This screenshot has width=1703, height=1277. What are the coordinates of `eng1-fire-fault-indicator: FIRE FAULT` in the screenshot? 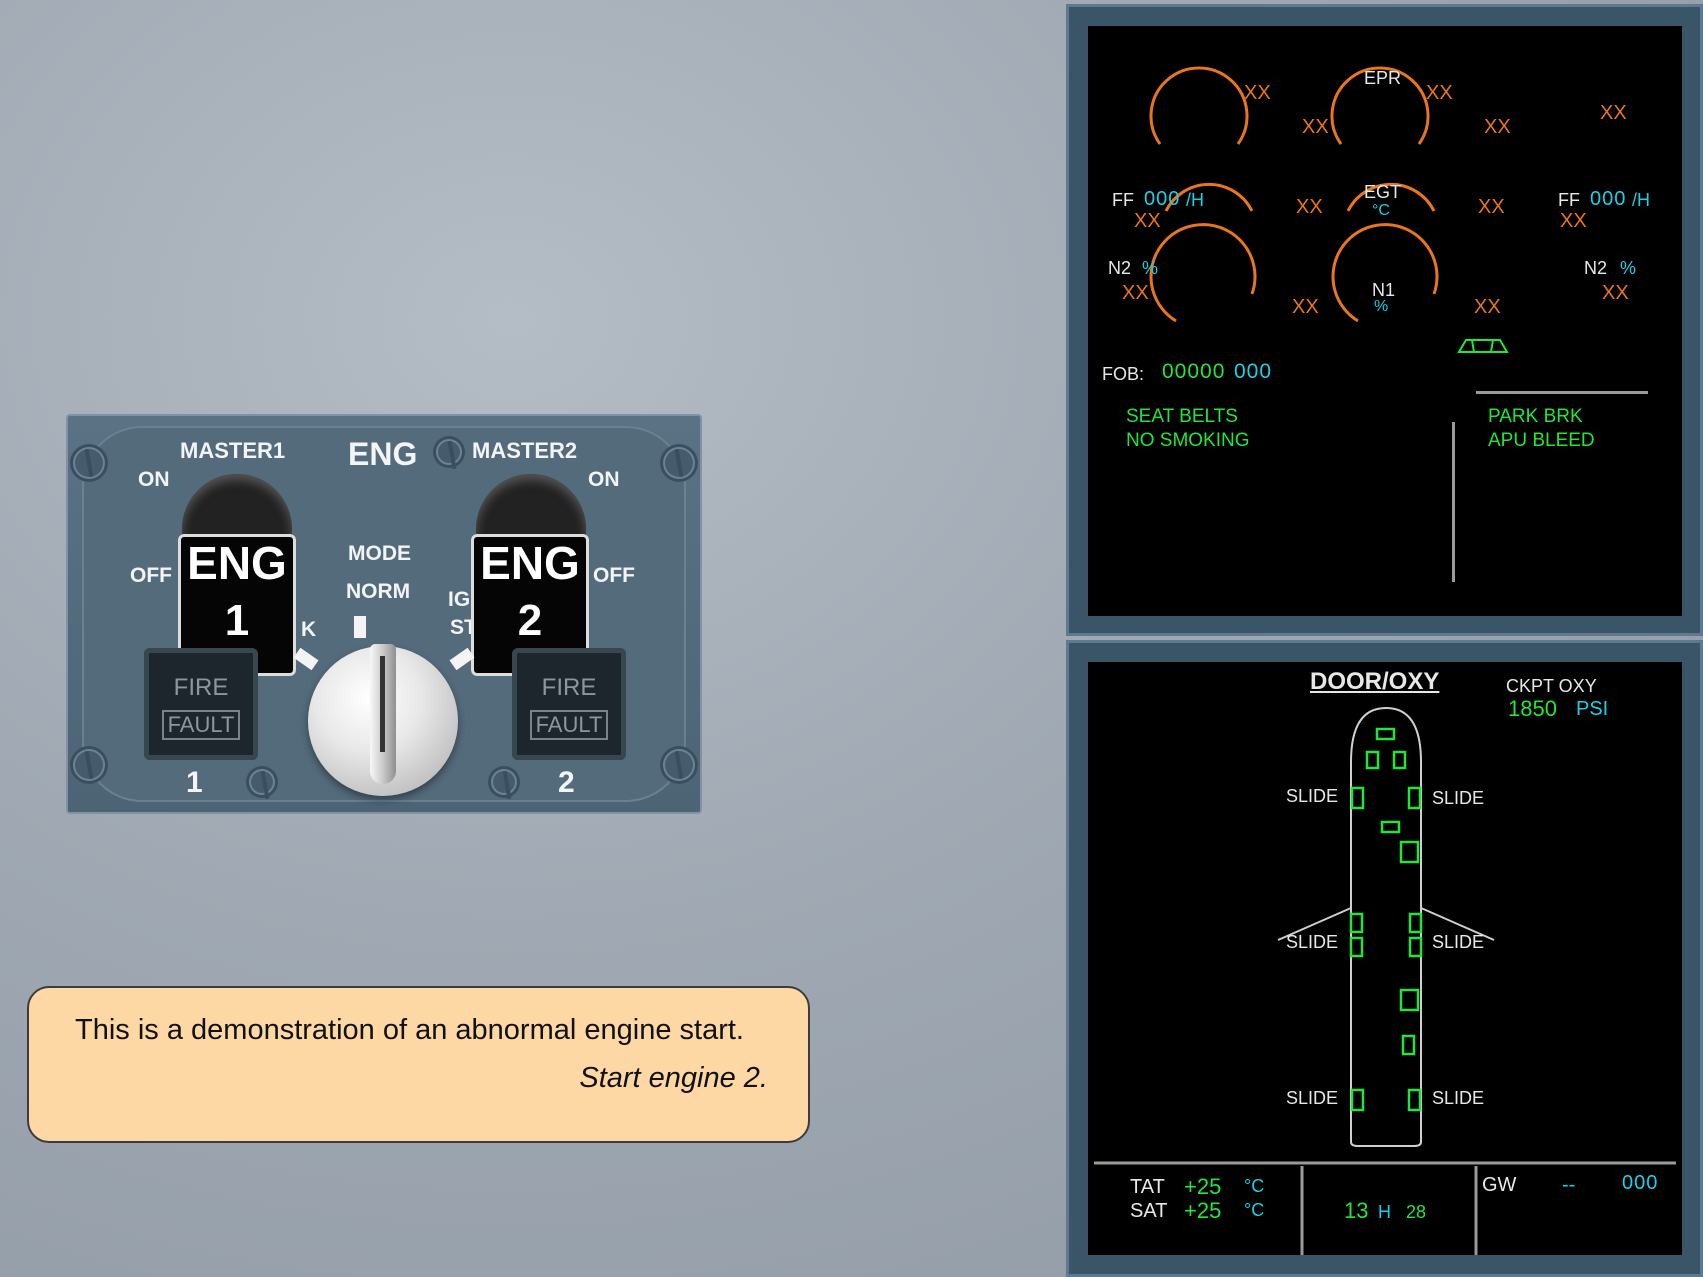 It's located at (201, 704).